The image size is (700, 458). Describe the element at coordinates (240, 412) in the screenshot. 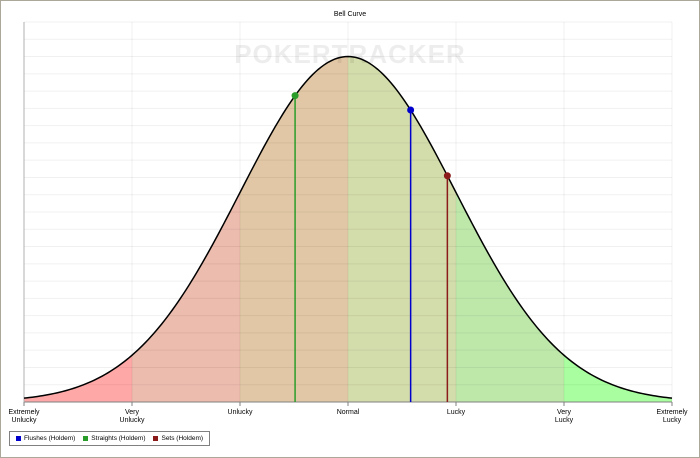

I see `x-tick-label: Unlucky` at that location.